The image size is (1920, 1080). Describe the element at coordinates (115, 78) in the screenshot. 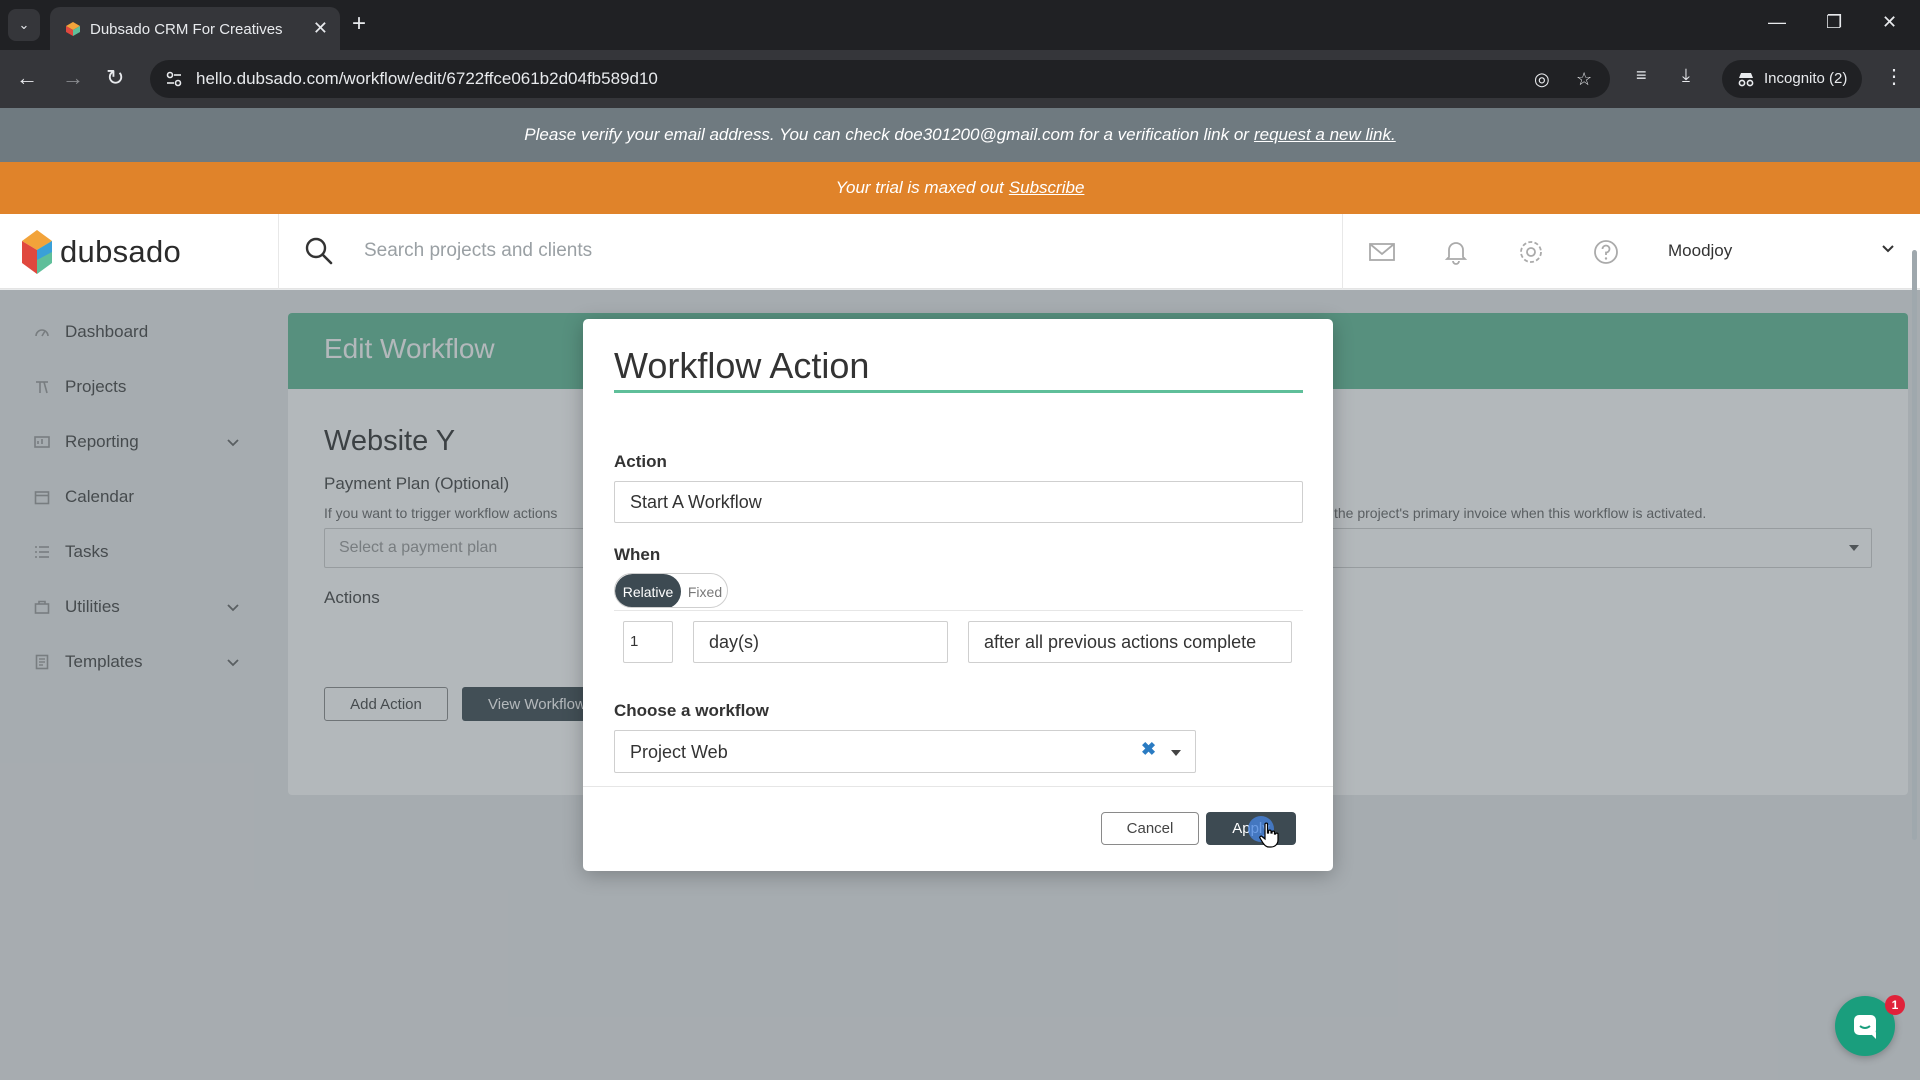

I see `reload-icon: ↻` at that location.